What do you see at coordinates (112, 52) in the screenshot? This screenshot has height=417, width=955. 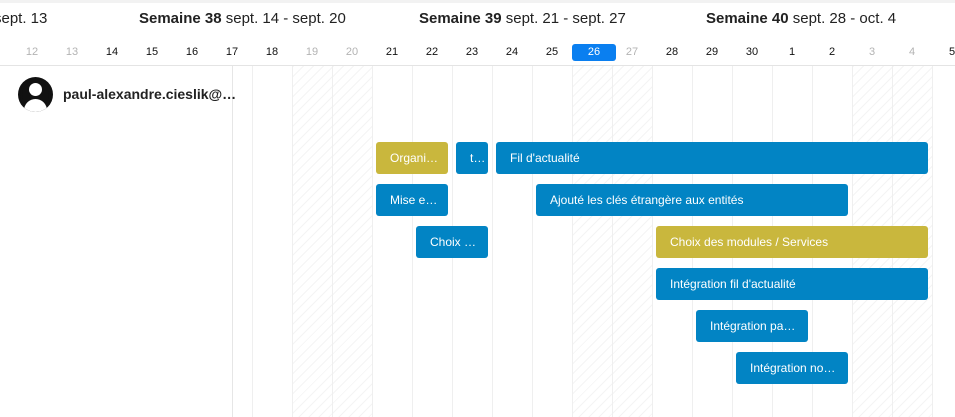 I see `day-label: 14` at bounding box center [112, 52].